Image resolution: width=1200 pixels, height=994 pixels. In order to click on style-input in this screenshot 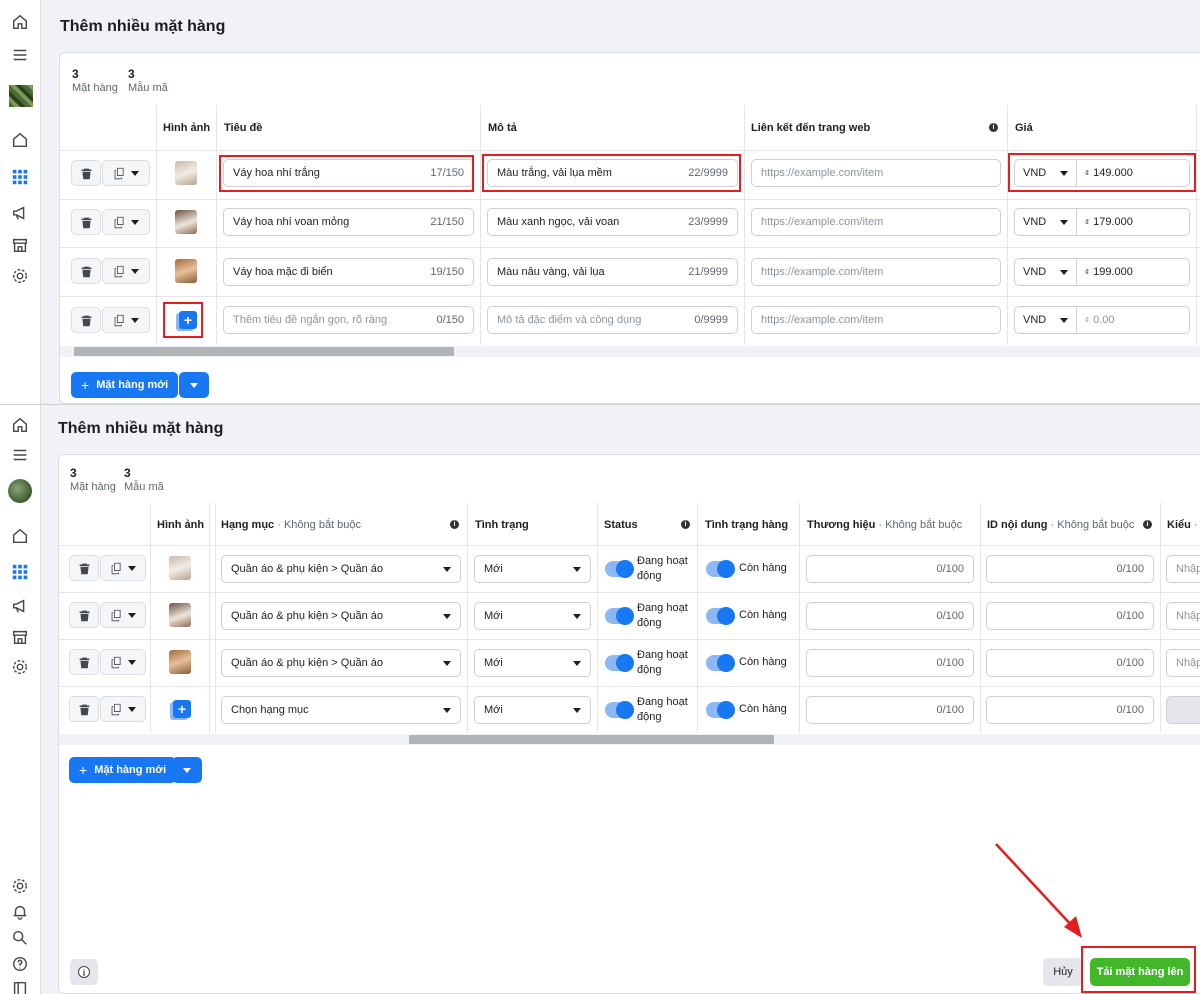, I will do `click(1183, 710)`.